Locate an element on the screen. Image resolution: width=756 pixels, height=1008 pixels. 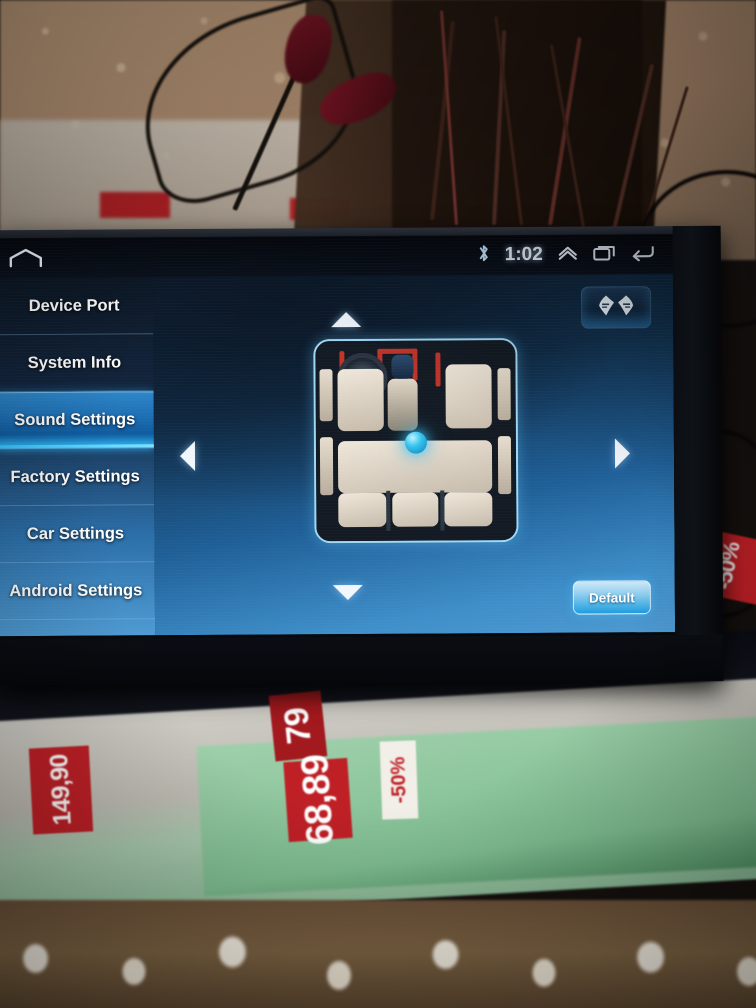
flyer-price-tag-1: 149,90 is located at coordinates (61, 790).